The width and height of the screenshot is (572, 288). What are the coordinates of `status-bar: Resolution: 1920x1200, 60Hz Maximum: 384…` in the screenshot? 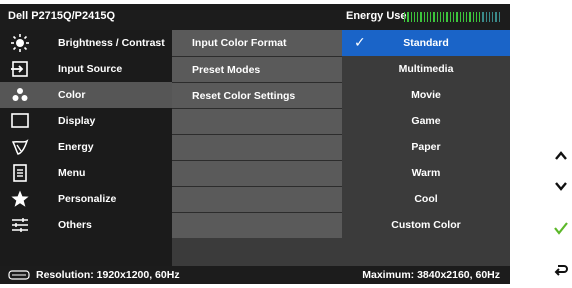 It's located at (255, 275).